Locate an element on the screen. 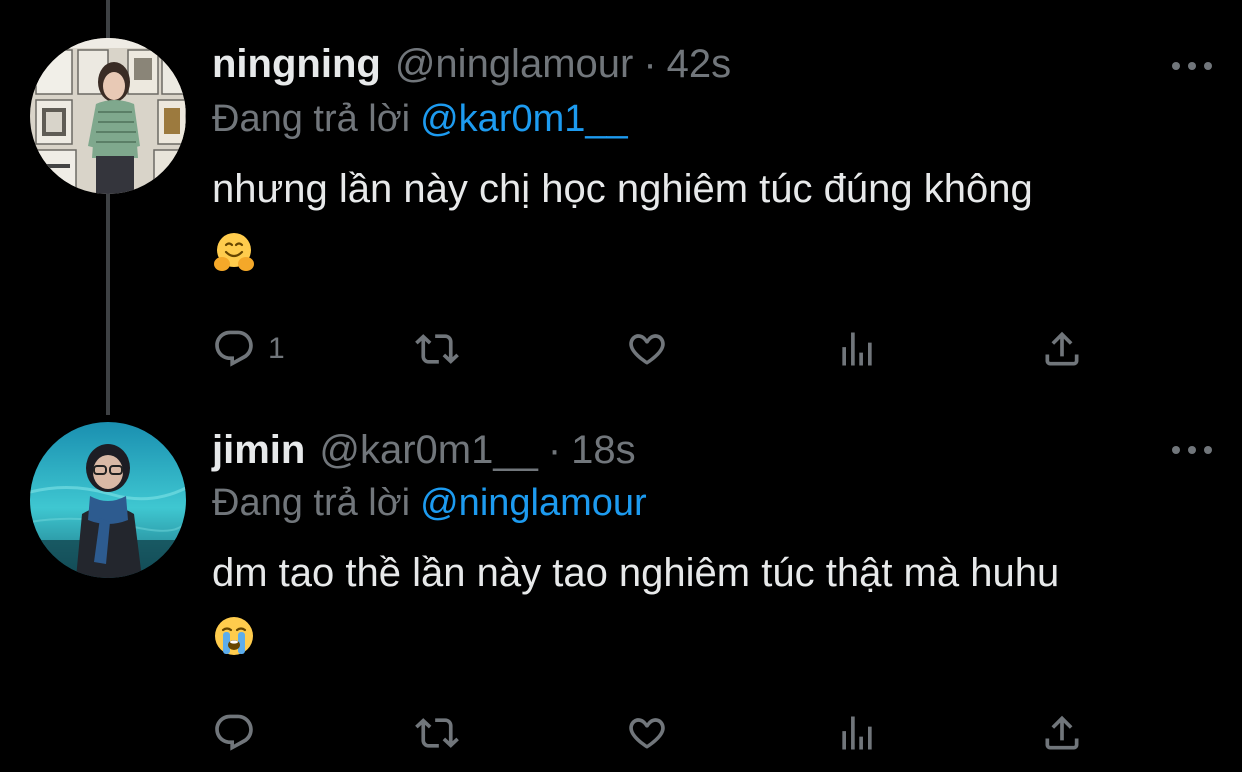 The image size is (1242, 772). display-name: ningning is located at coordinates (296, 64).